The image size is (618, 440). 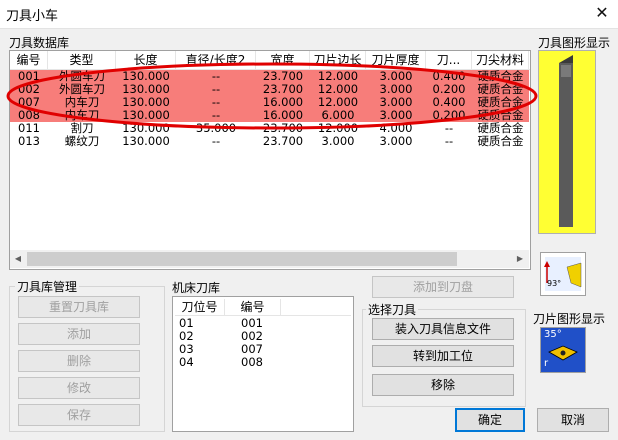 What do you see at coordinates (569, 319) in the screenshot?
I see `insert-graphic-label: 刀片图形显示` at bounding box center [569, 319].